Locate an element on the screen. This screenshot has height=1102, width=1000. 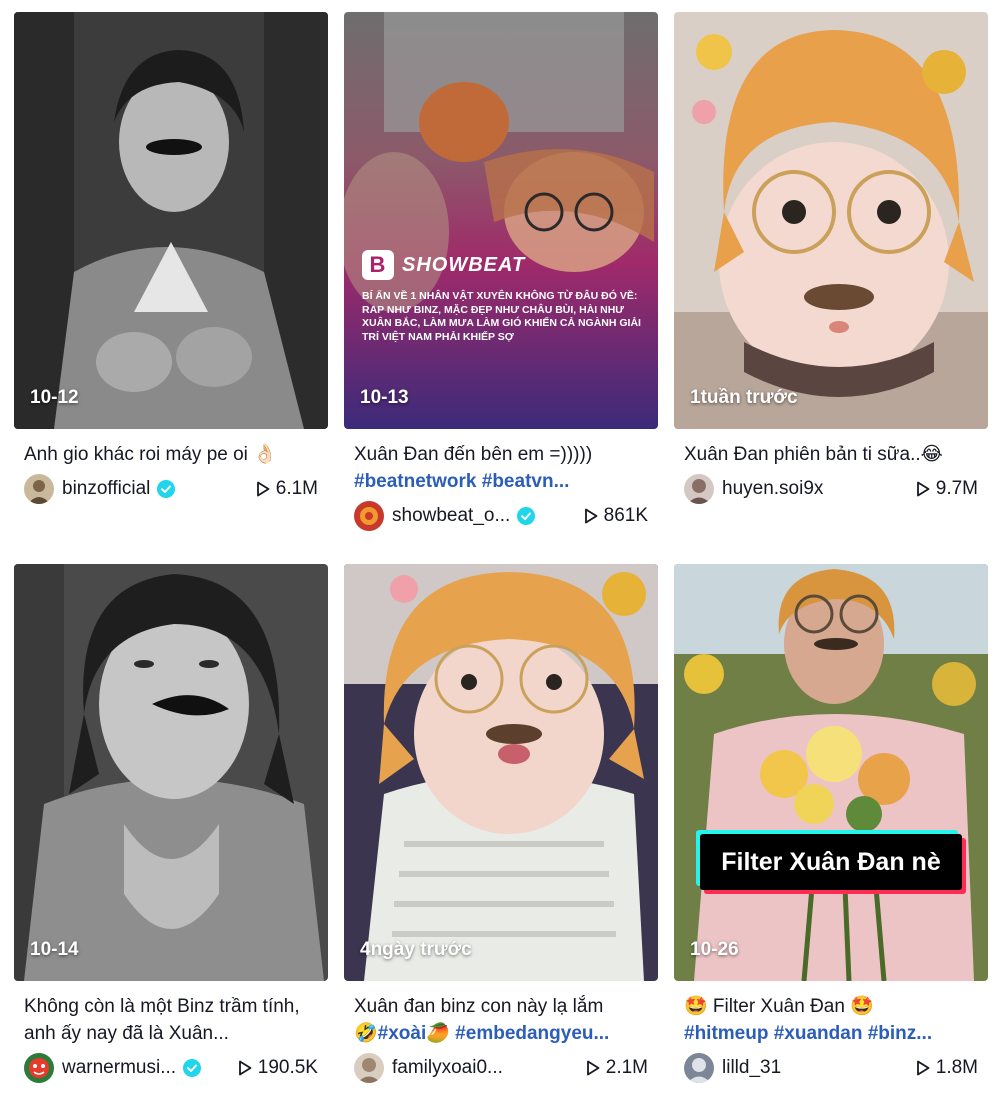
showbeat-logo: B SHOWBEAT is located at coordinates (502, 265).